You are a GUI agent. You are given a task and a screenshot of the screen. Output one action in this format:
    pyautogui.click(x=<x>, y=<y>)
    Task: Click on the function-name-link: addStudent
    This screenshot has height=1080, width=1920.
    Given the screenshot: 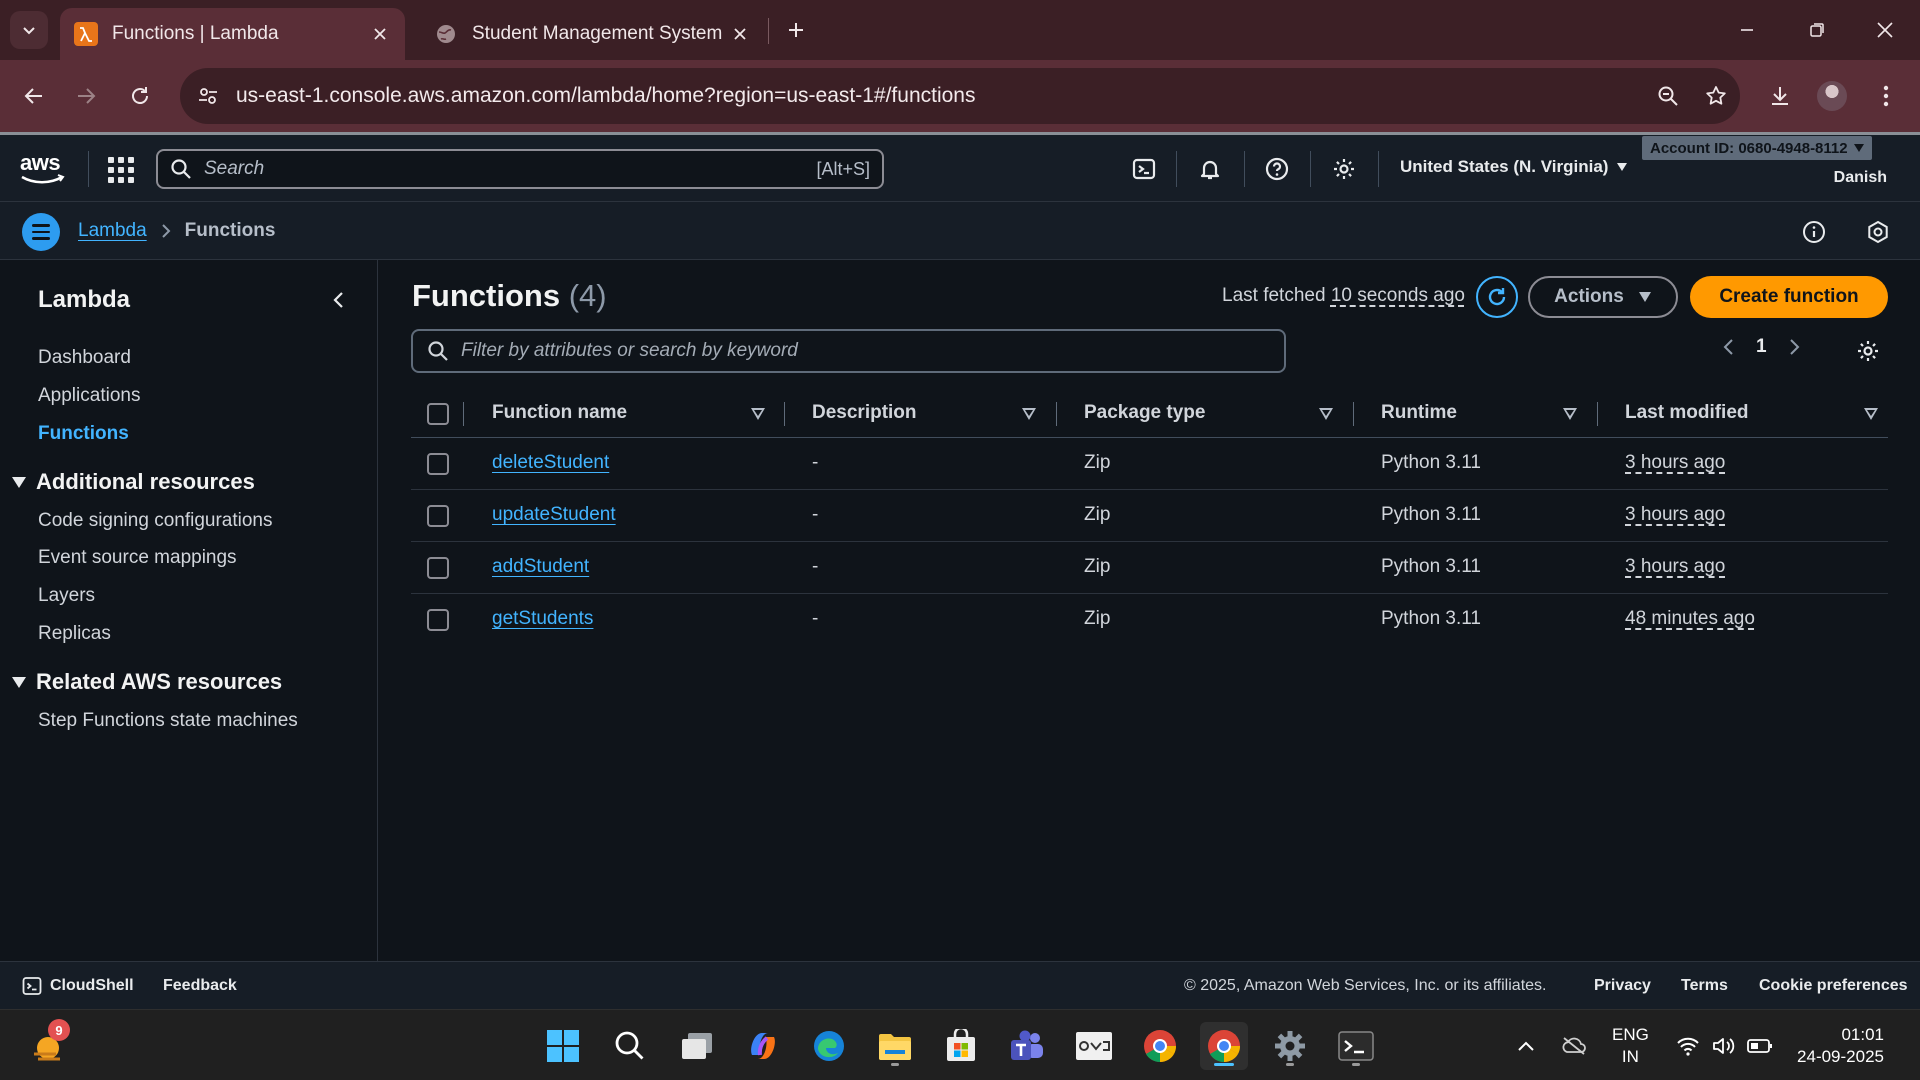 What is the action you would take?
    pyautogui.click(x=540, y=567)
    